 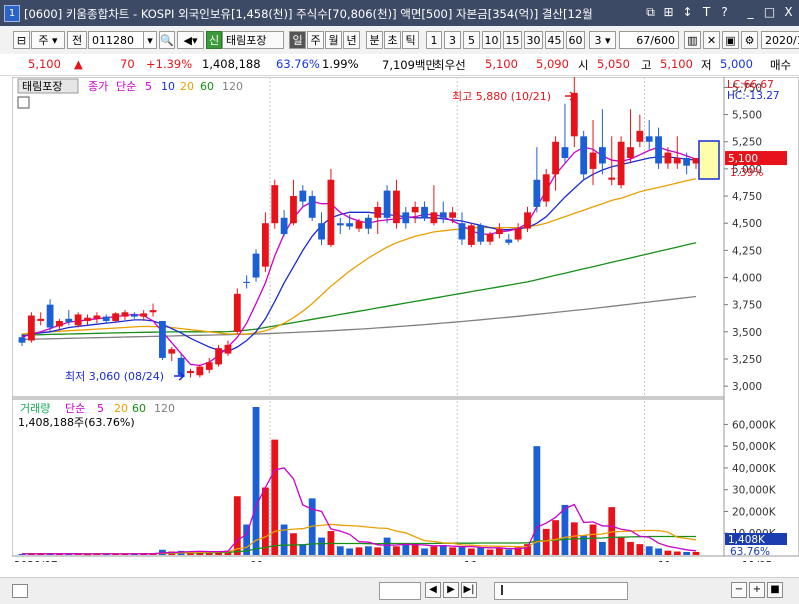 What do you see at coordinates (114, 376) in the screenshot?
I see `low-annotation: 최저 3,060 (08/24)` at bounding box center [114, 376].